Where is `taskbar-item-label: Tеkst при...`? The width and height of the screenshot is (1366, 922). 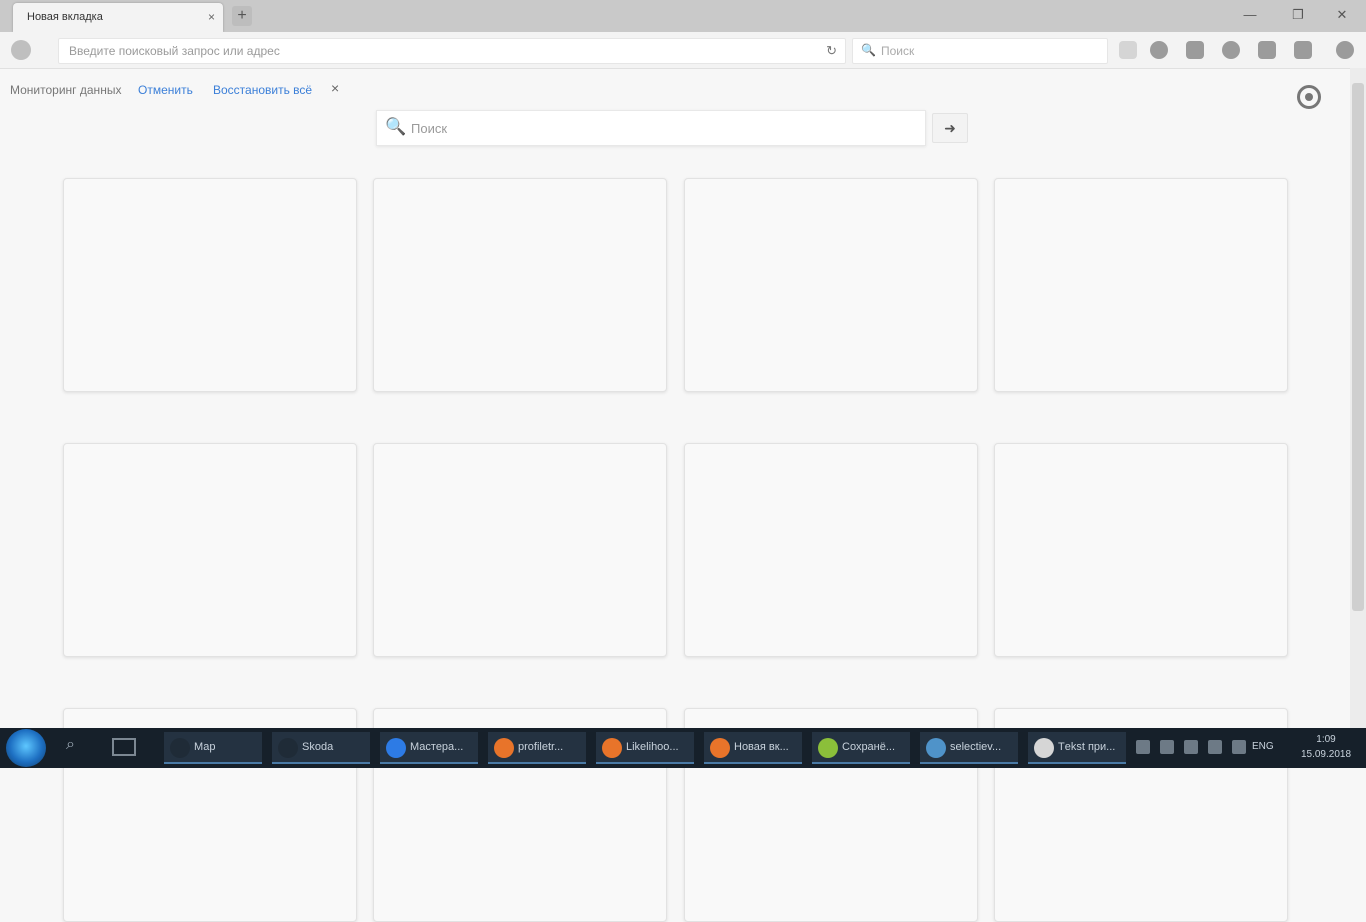
taskbar-item-label: Tеkst при... is located at coordinates (1087, 747).